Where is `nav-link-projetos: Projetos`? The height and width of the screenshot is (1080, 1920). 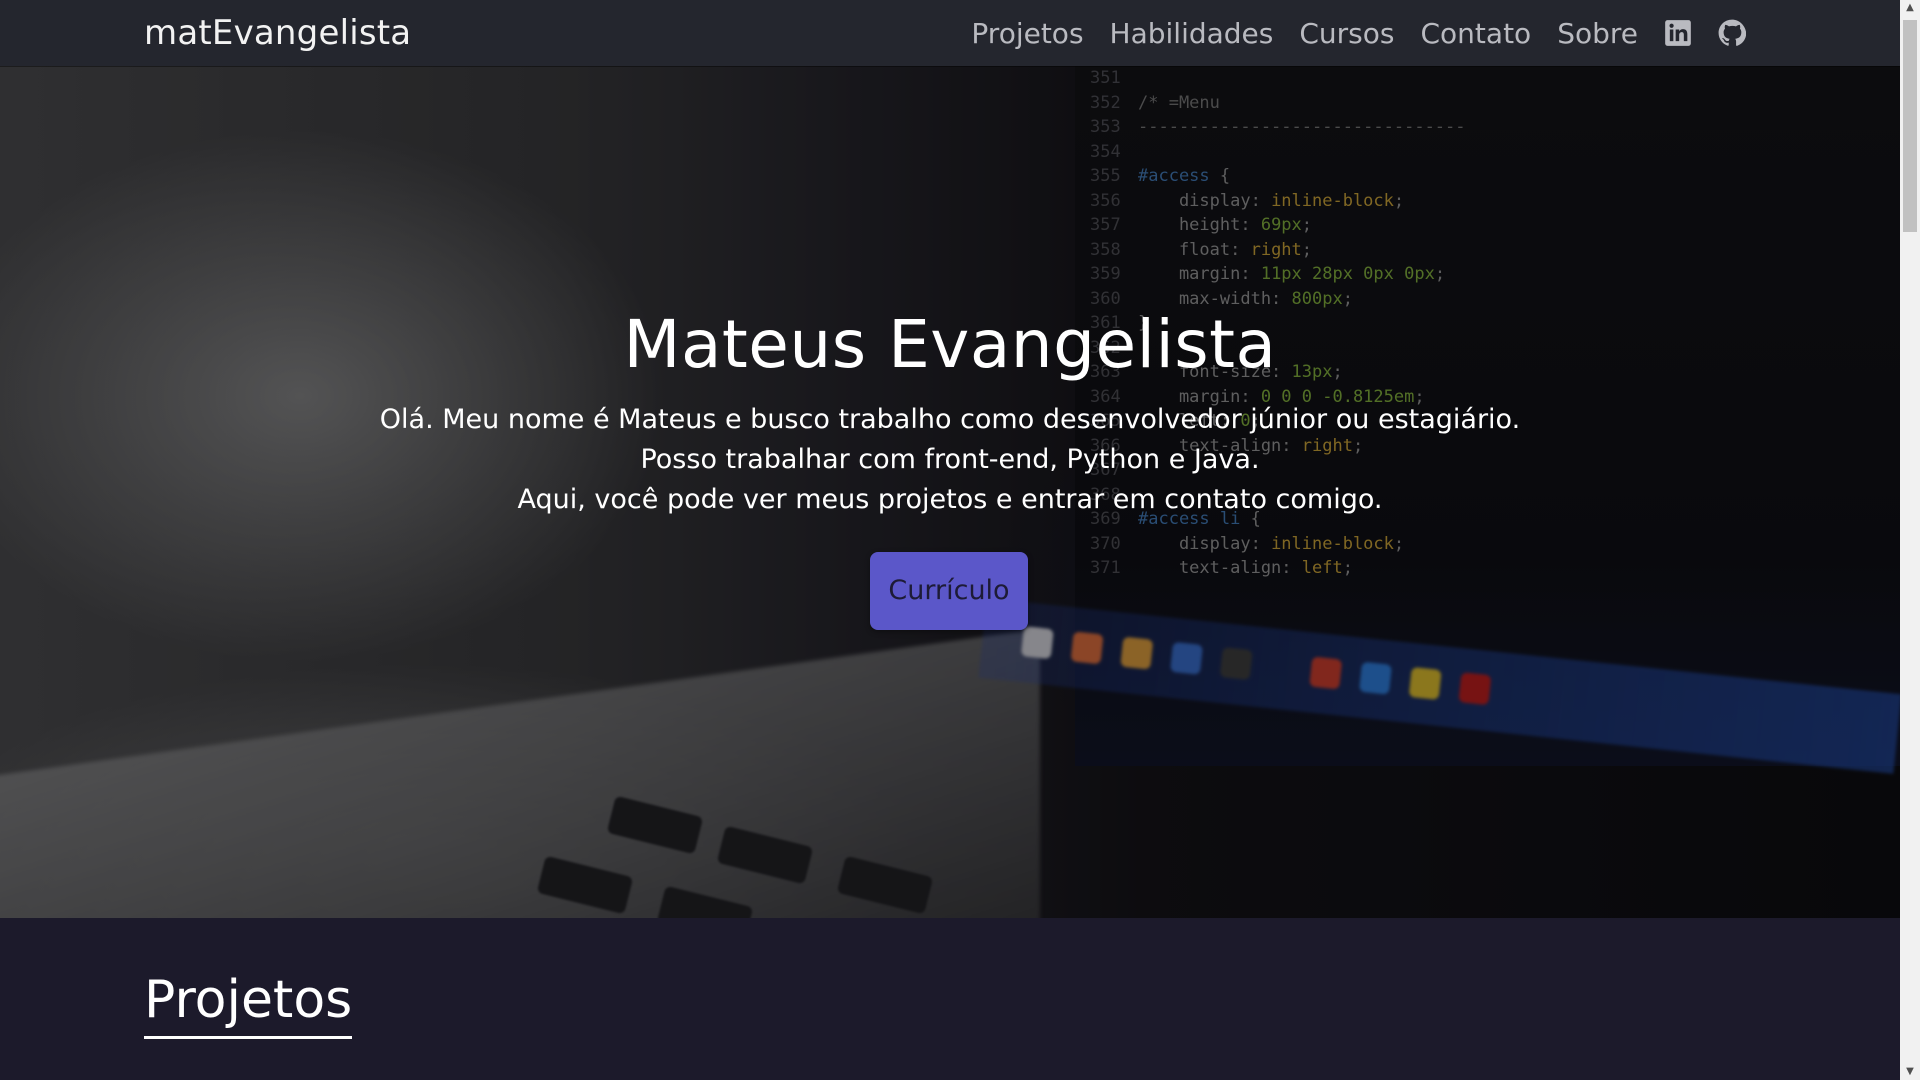
nav-link-projetos: Projetos is located at coordinates (1027, 33).